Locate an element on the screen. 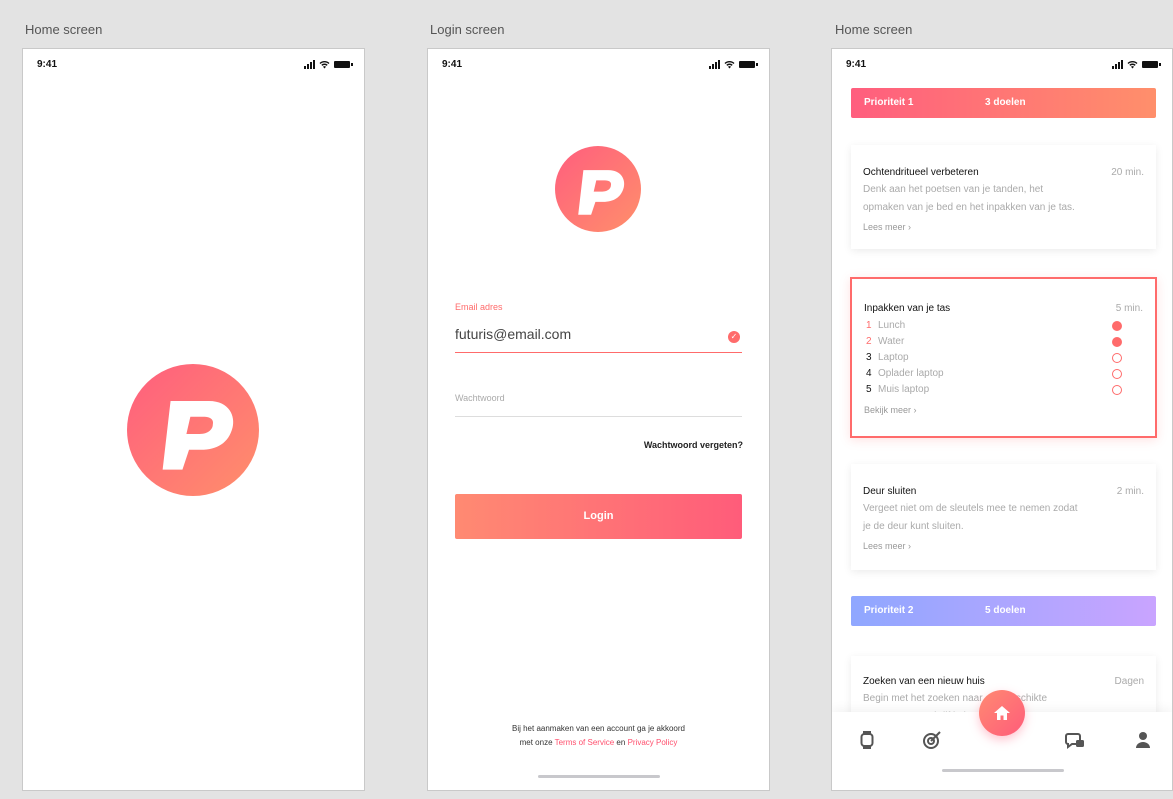 This screenshot has width=1173, height=799. tab-bar is located at coordinates (1002, 740).